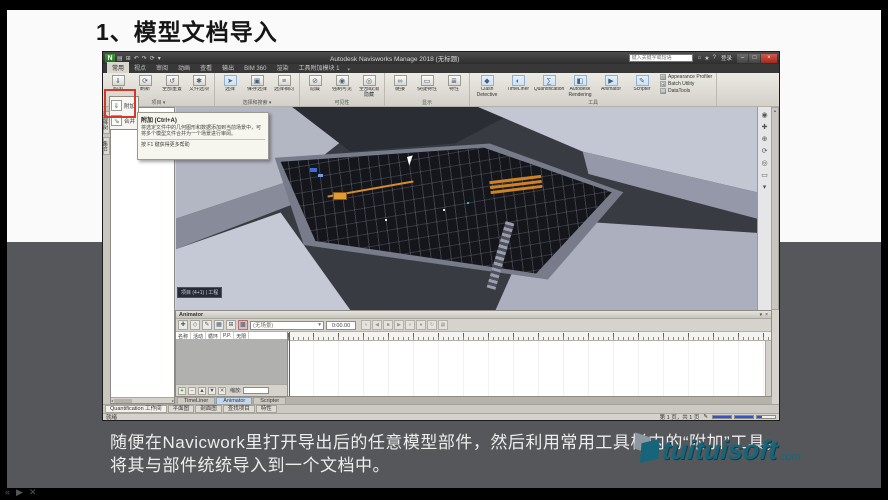 The height and width of the screenshot is (500, 888). I want to click on ribbon-tab: 视点, so click(140, 67).